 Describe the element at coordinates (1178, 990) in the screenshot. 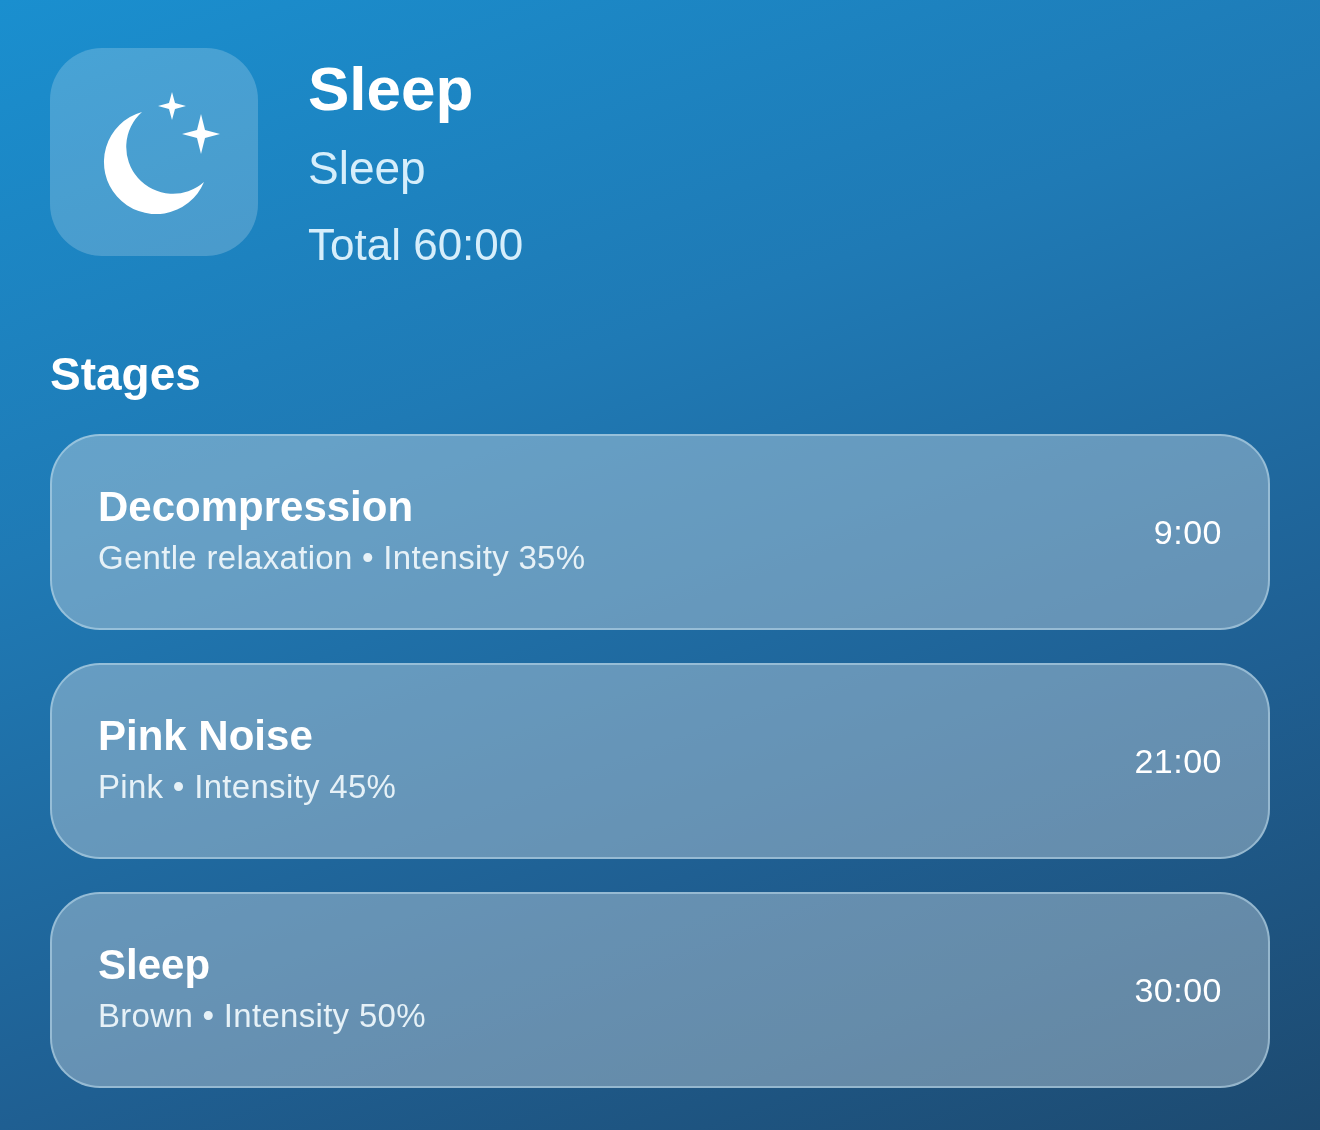

I see `stage-duration: 30:00` at that location.